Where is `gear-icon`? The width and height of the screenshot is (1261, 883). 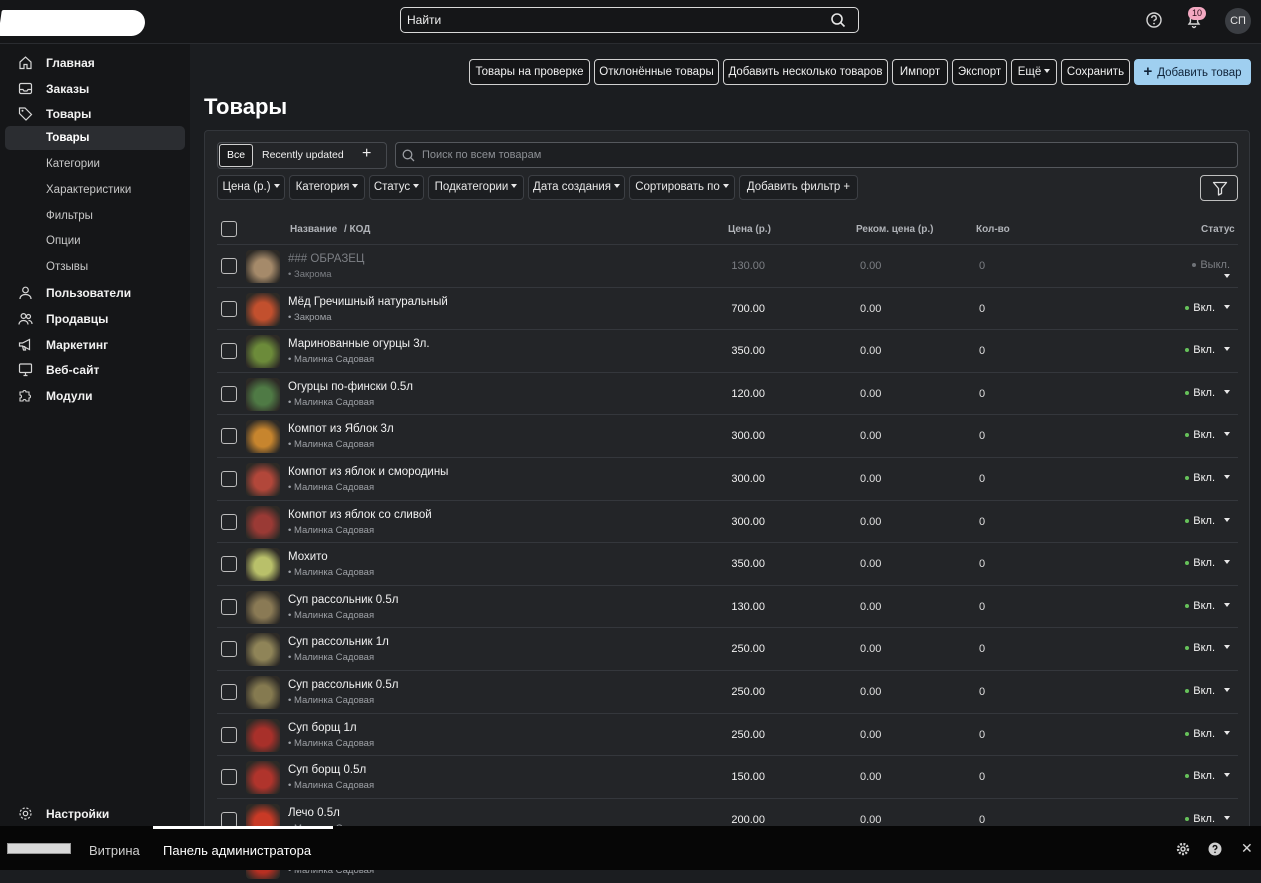
gear-icon is located at coordinates (1183, 849).